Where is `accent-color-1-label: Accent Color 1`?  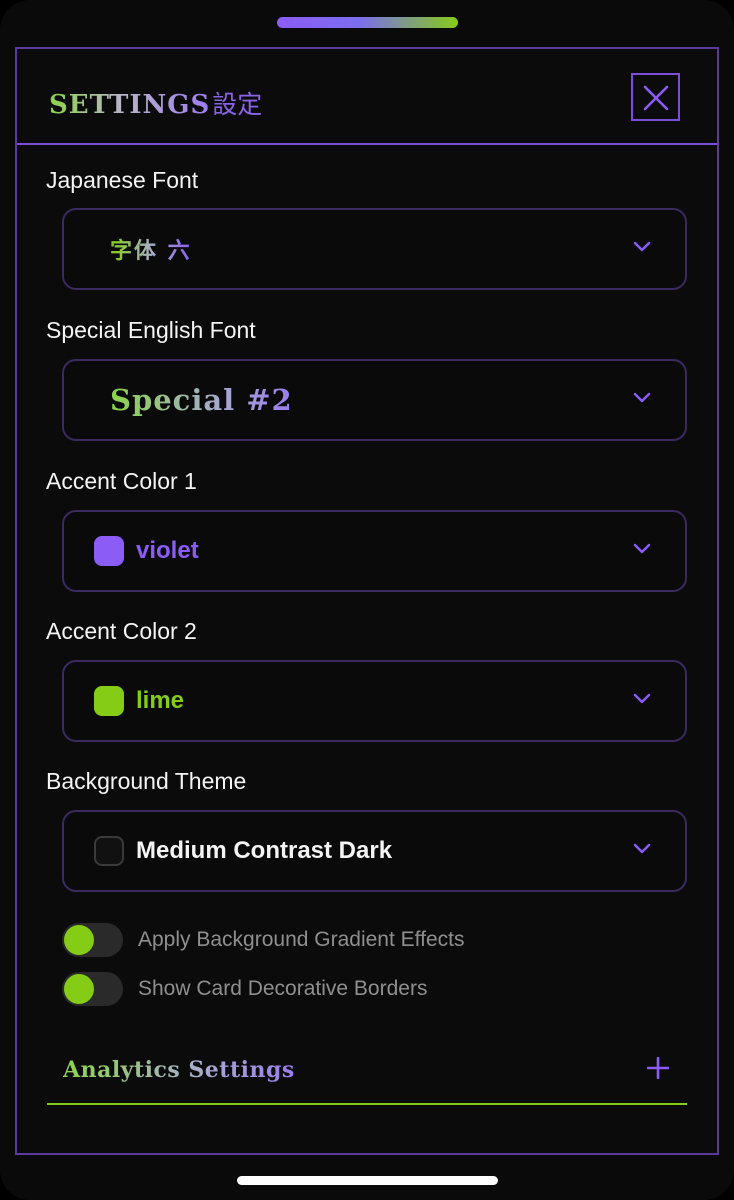 accent-color-1-label: Accent Color 1 is located at coordinates (121, 481).